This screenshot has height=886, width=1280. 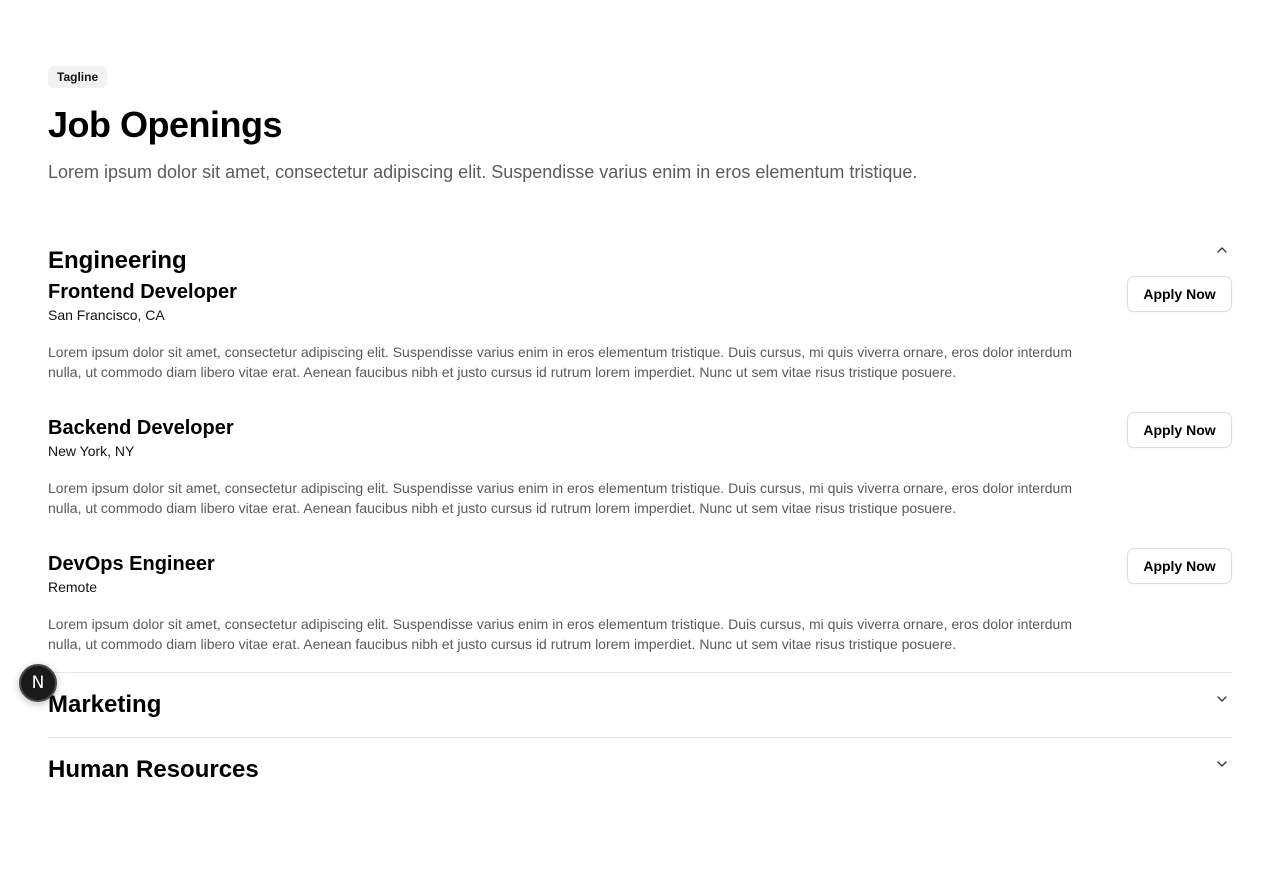 I want to click on department-human-resources-toggle: Human Resources, so click(x=640, y=770).